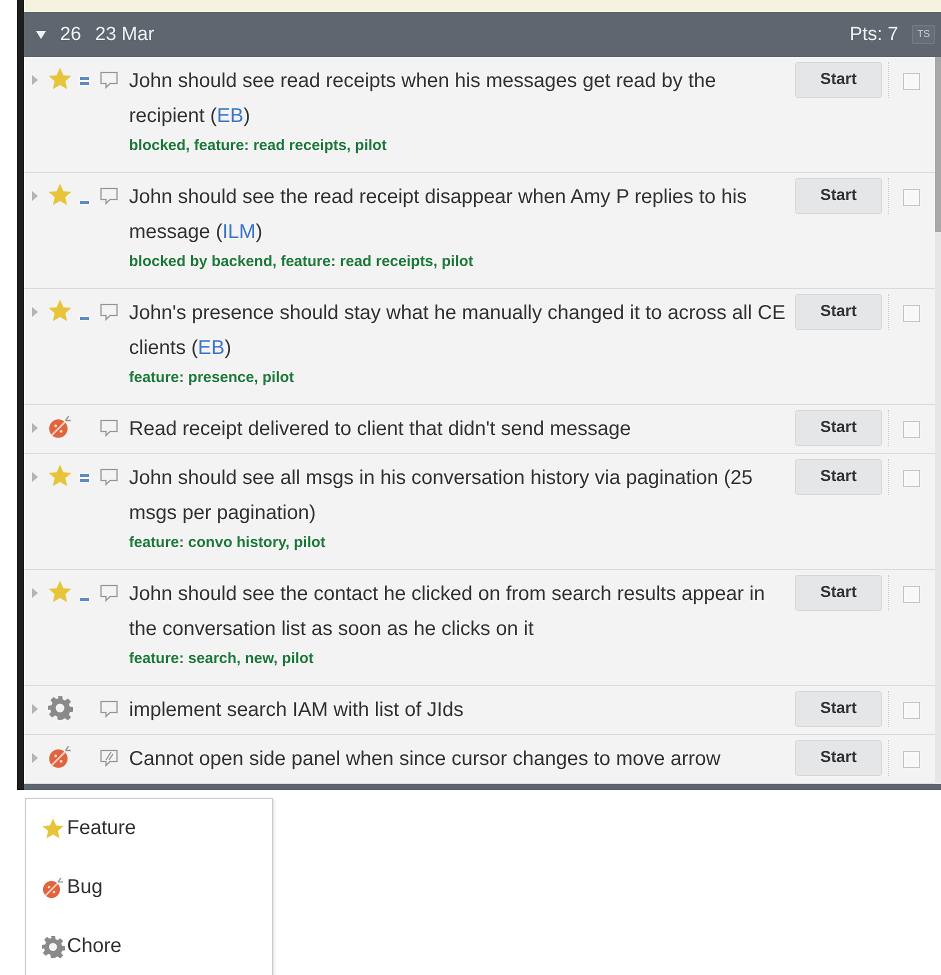  I want to click on story-title: implement search IAM with list of JIds, so click(460, 710).